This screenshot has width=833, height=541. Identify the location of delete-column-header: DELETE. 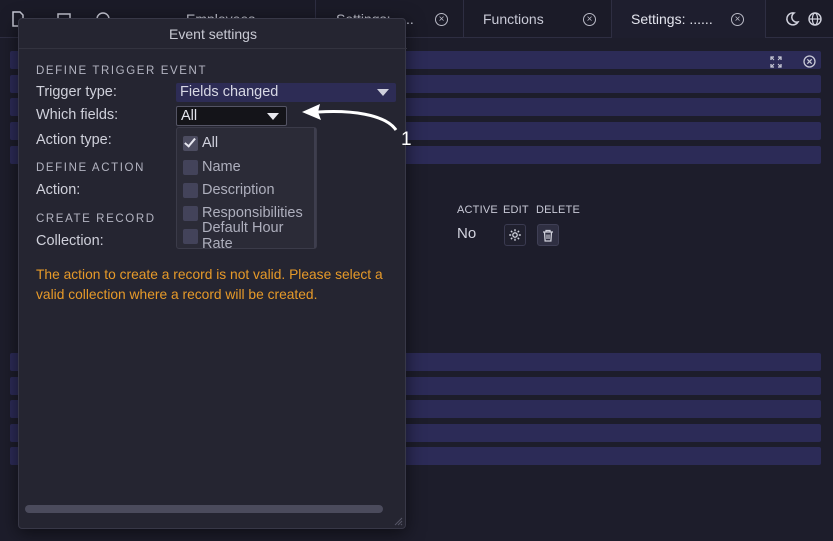
(558, 210).